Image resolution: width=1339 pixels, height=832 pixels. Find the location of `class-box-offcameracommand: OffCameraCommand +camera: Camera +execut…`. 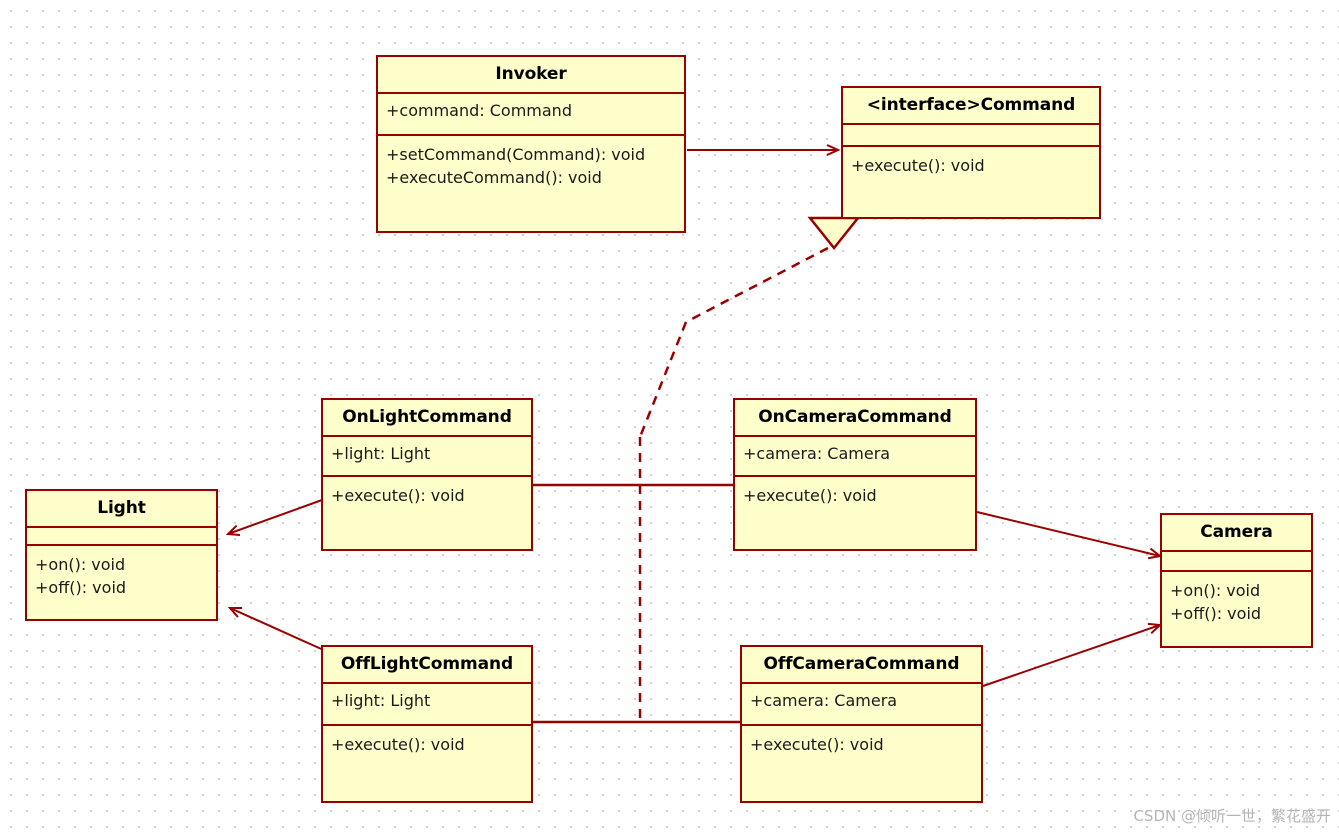

class-box-offcameracommand: OffCameraCommand +camera: Camera +execut… is located at coordinates (861, 724).